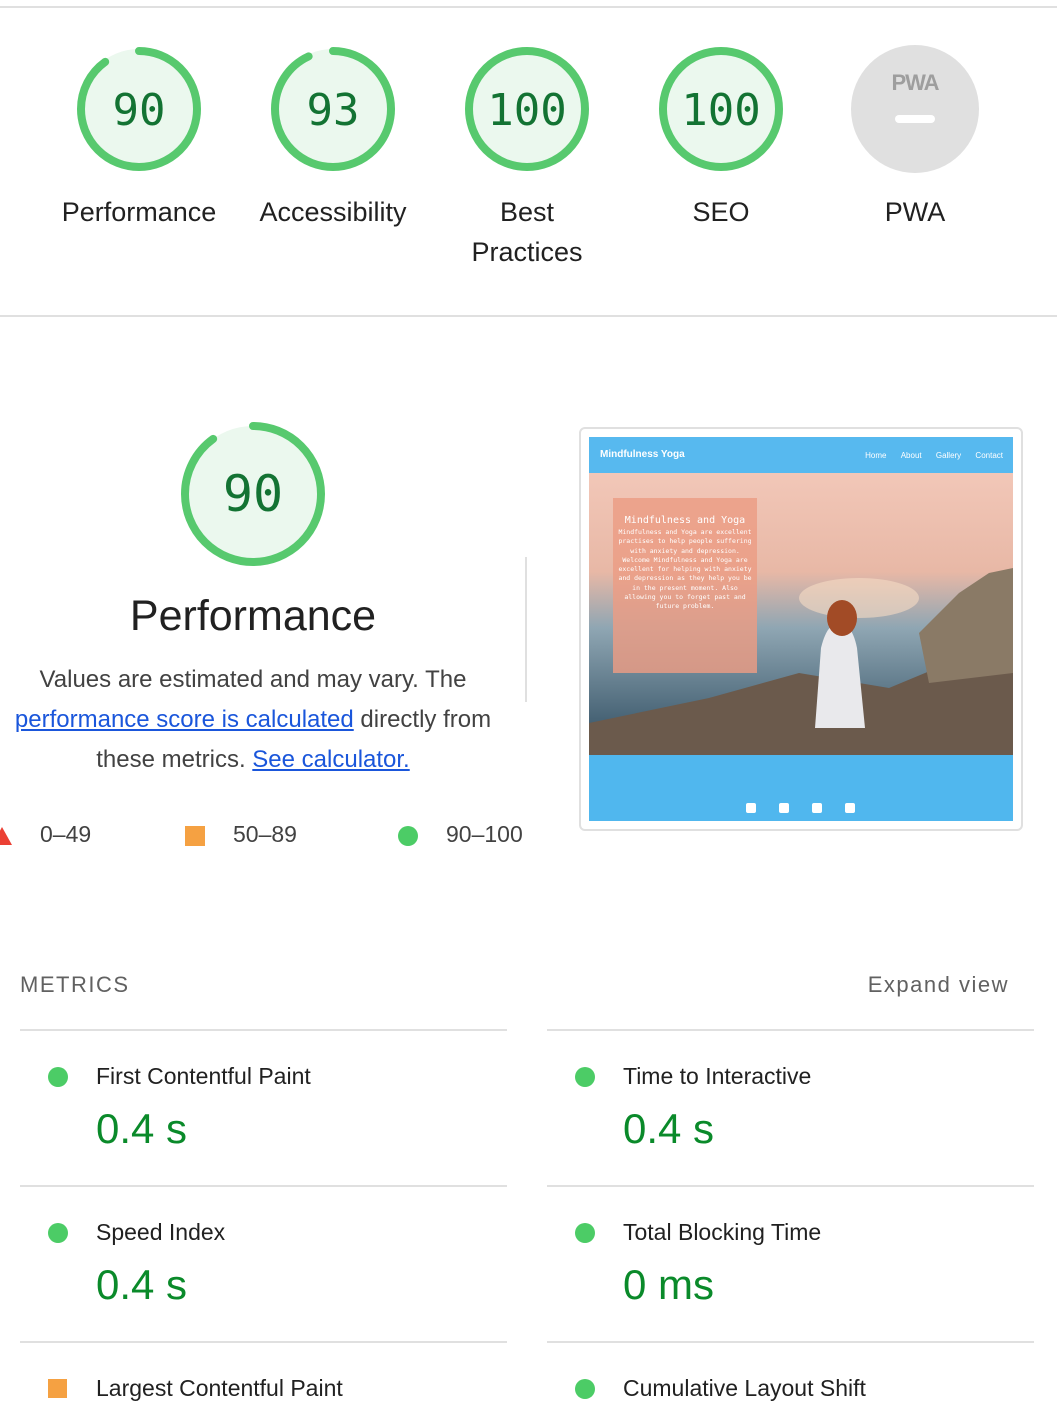  I want to click on gauge-performance: 90 Performance, so click(139, 138).